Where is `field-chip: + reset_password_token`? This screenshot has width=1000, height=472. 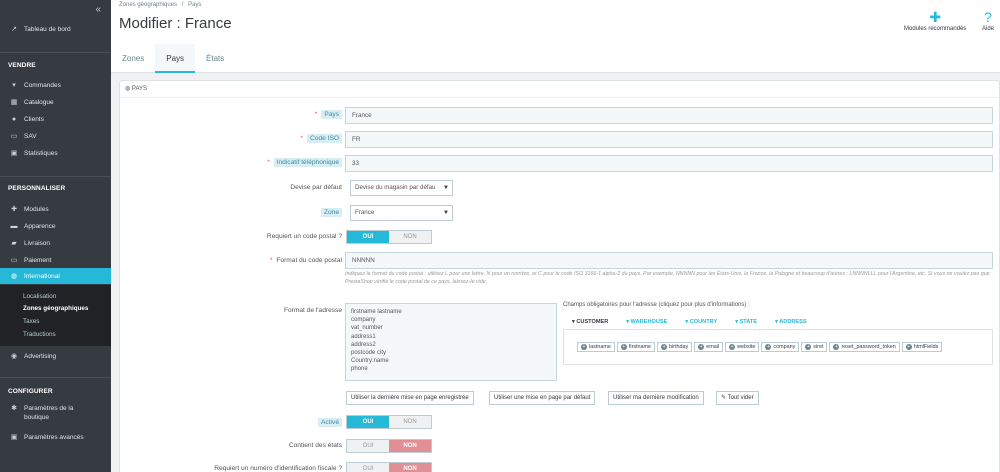
field-chip: + reset_password_token is located at coordinates (864, 347).